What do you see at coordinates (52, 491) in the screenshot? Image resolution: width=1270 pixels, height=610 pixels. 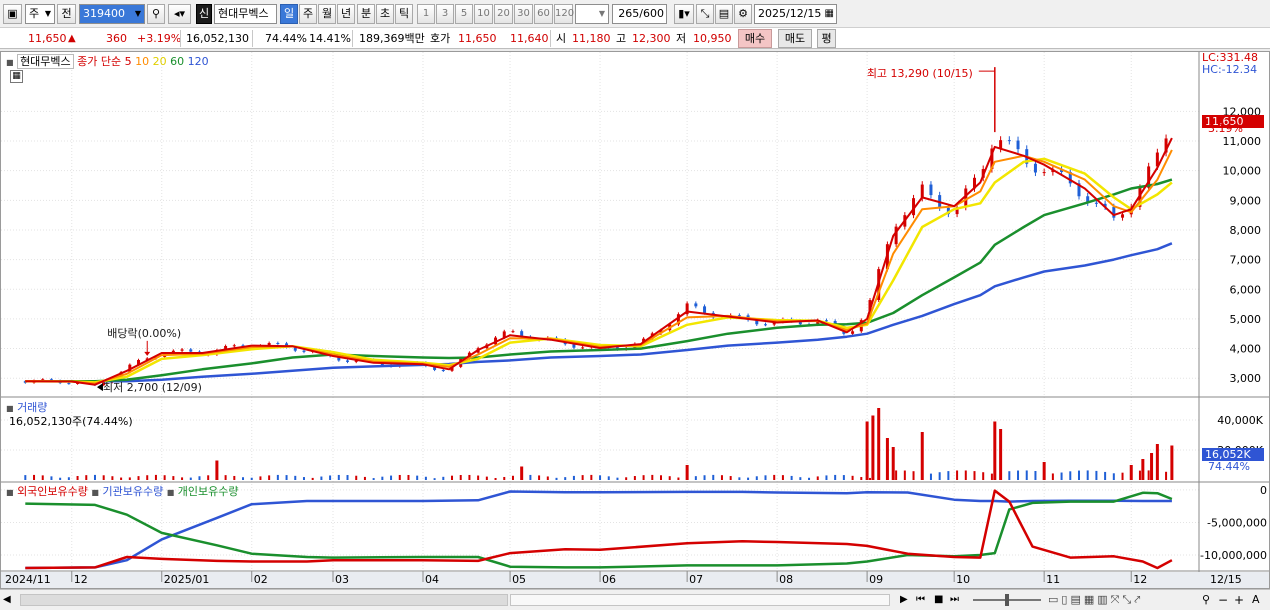 I see `legend-foreign: 외국인보유수량` at bounding box center [52, 491].